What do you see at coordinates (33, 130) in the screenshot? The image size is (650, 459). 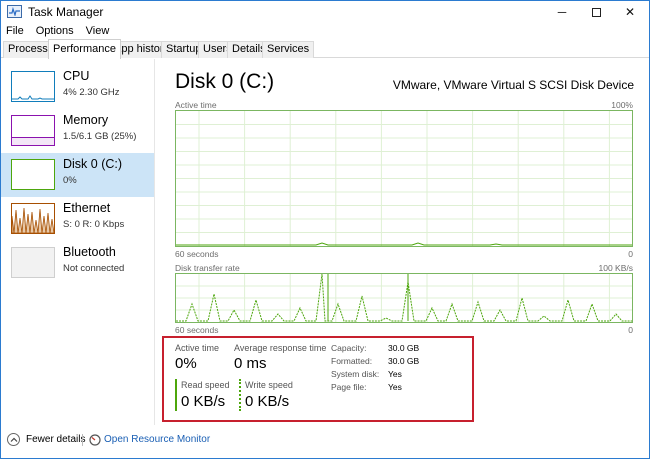 I see `memory-thumbnail-graph` at bounding box center [33, 130].